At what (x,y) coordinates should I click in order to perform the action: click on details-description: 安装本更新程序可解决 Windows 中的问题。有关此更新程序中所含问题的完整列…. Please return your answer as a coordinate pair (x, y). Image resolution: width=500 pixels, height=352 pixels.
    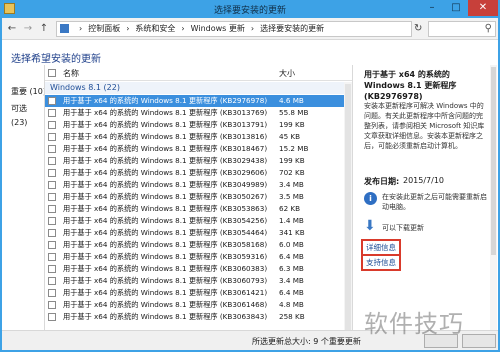
    Looking at the image, I should click on (424, 126).